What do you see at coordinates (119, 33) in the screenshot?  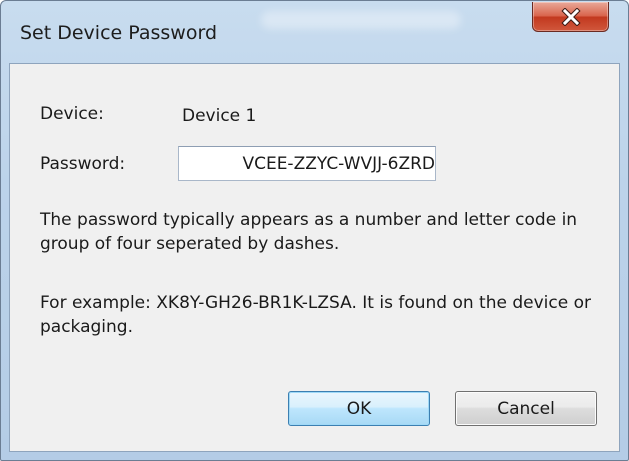 I see `window-title: Set Device Password` at bounding box center [119, 33].